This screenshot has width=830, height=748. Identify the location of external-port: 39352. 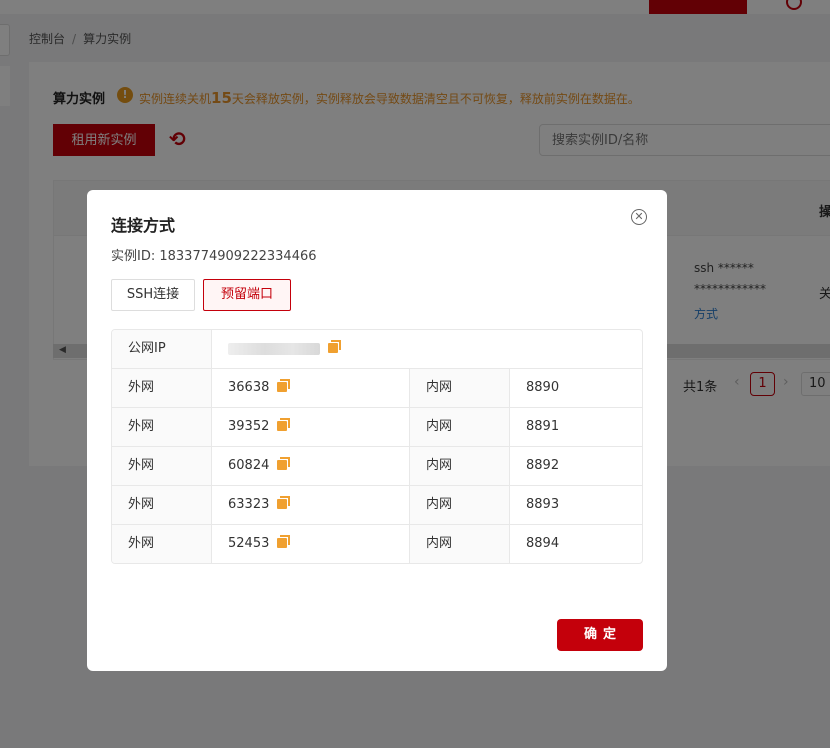
(311, 427).